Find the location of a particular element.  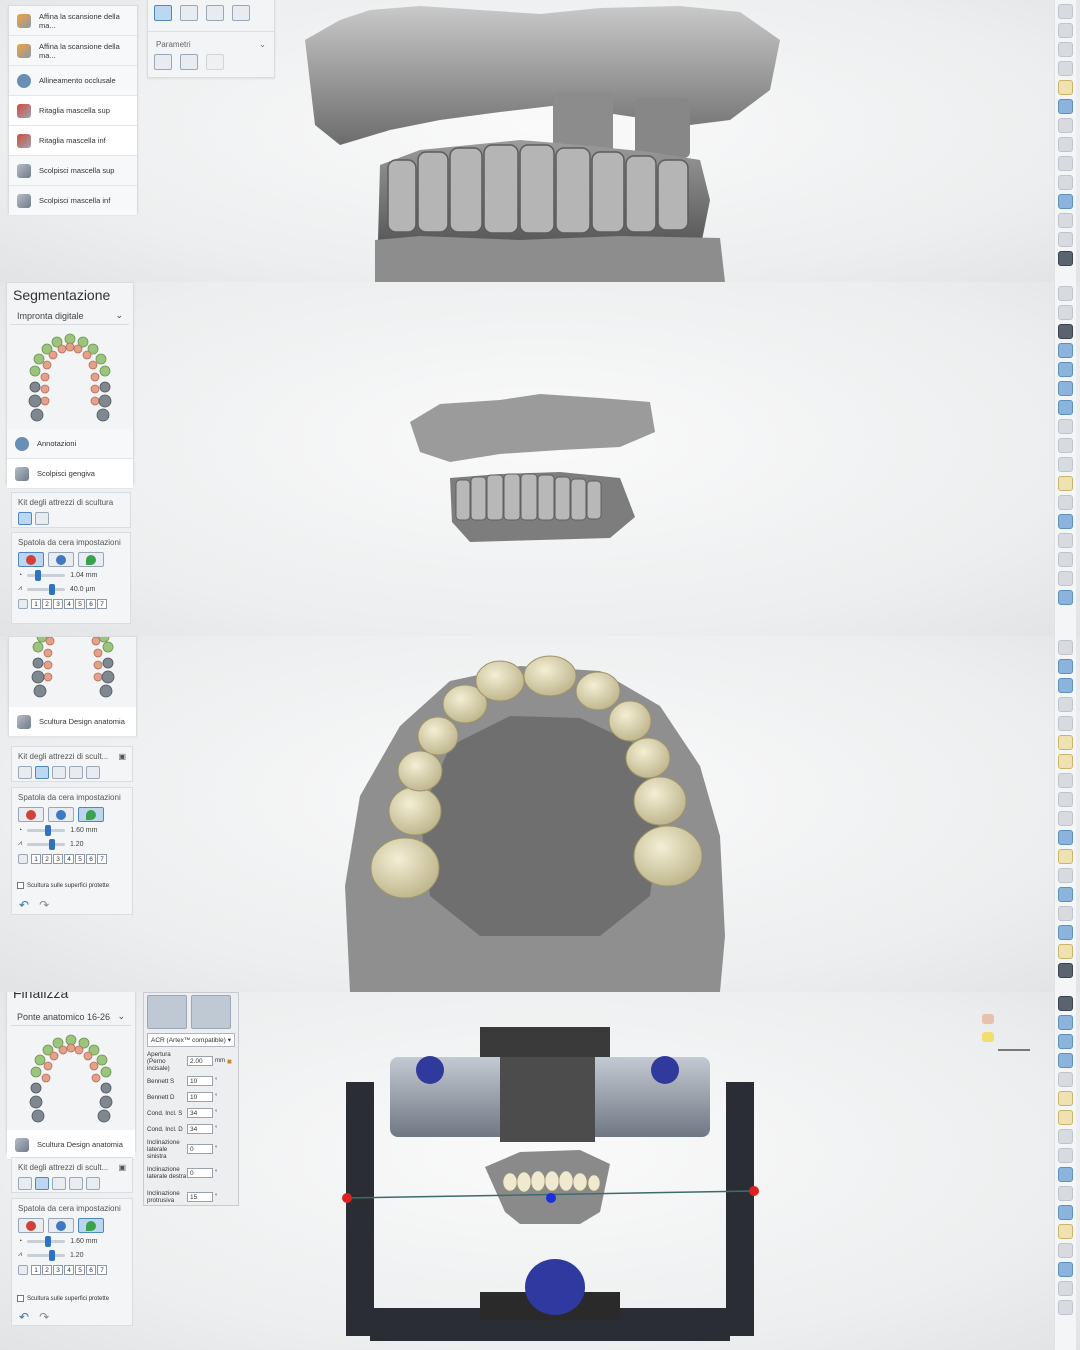

param-input: 10 is located at coordinates (200, 1081).